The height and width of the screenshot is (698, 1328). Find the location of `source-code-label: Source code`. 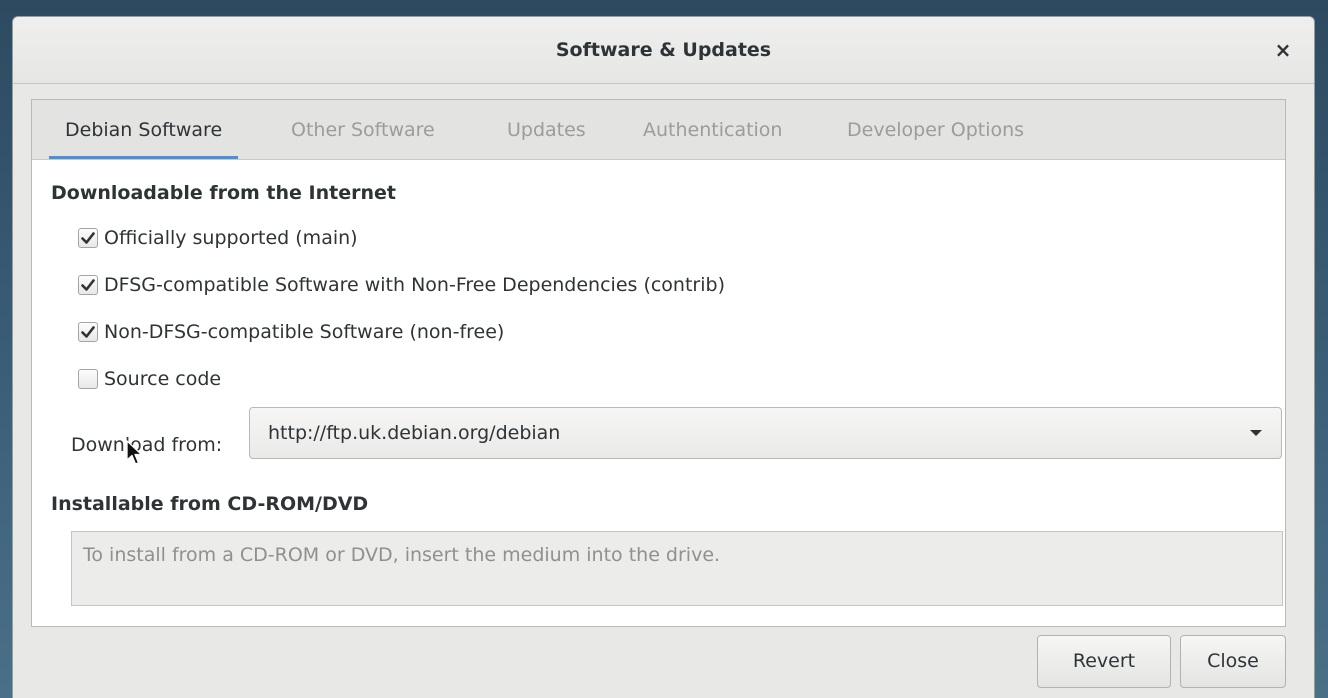

source-code-label: Source code is located at coordinates (163, 379).